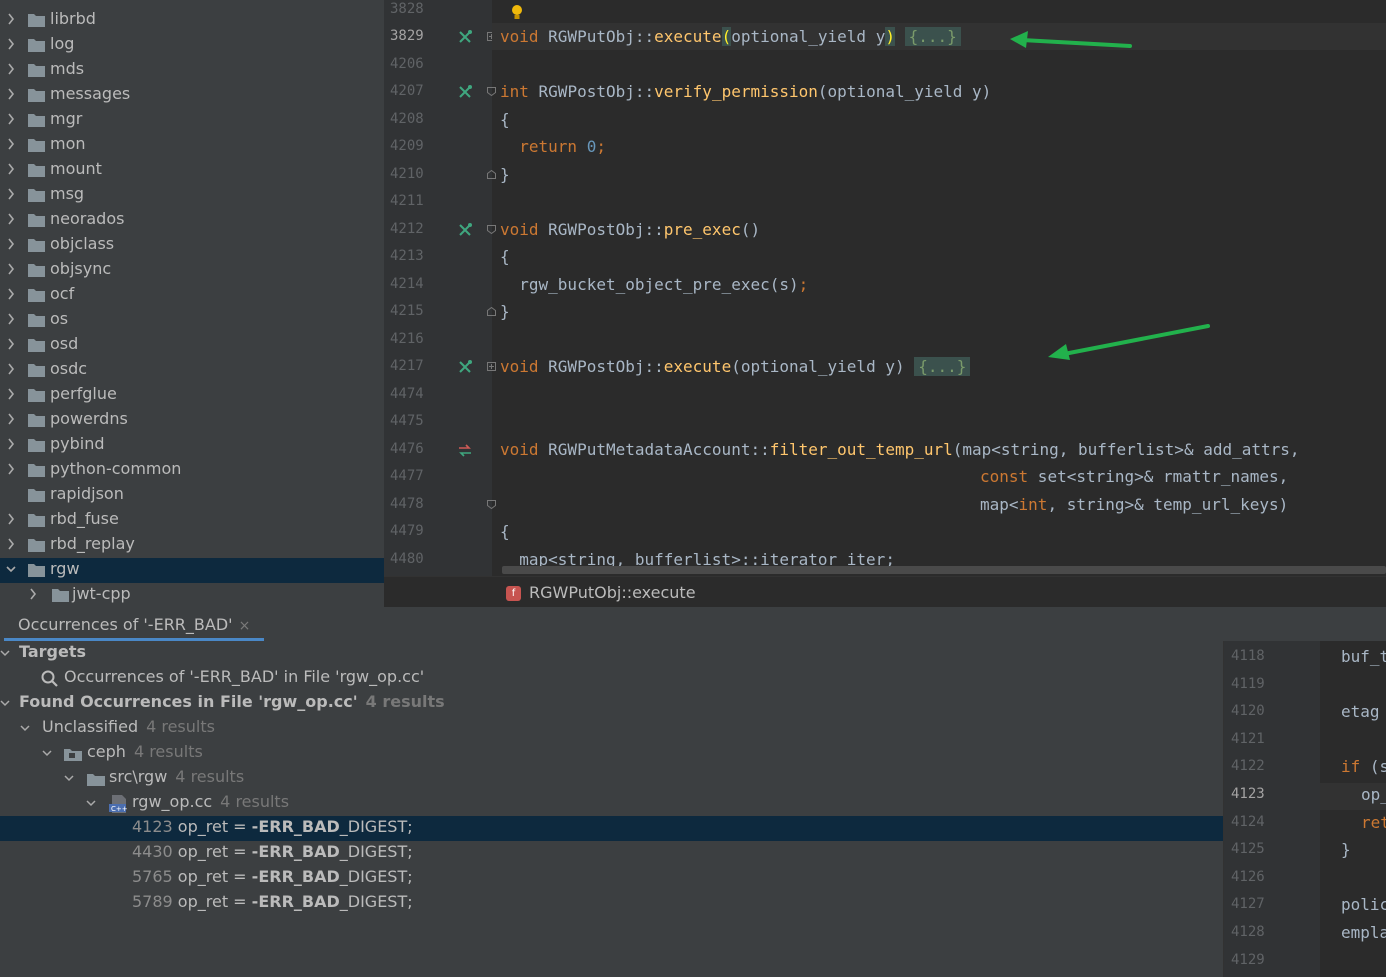  What do you see at coordinates (885, 592) in the screenshot?
I see `breadcrumb: f RGWPutObj::execute` at bounding box center [885, 592].